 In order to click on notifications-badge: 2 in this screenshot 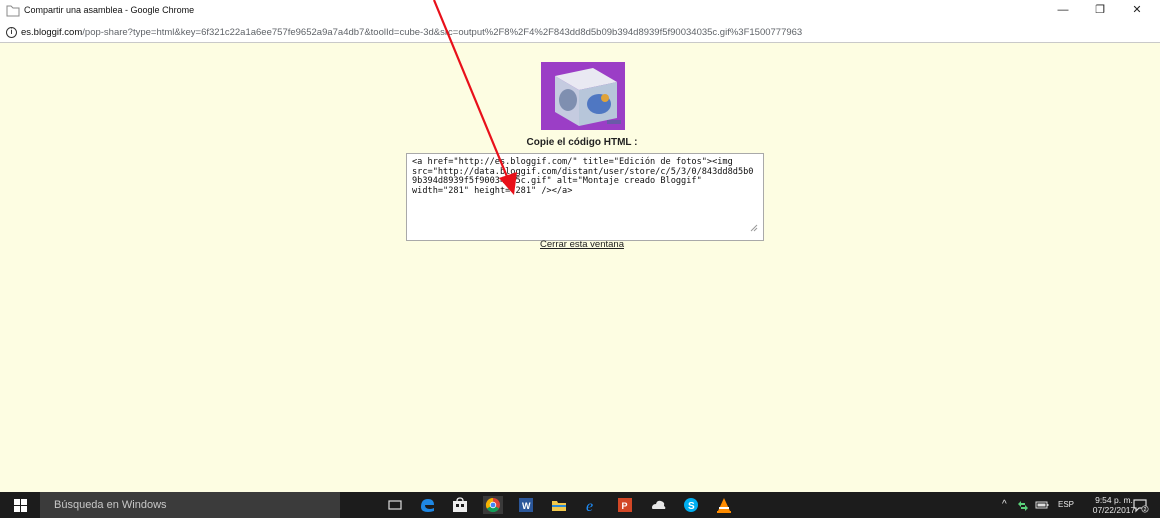, I will do `click(1145, 510)`.